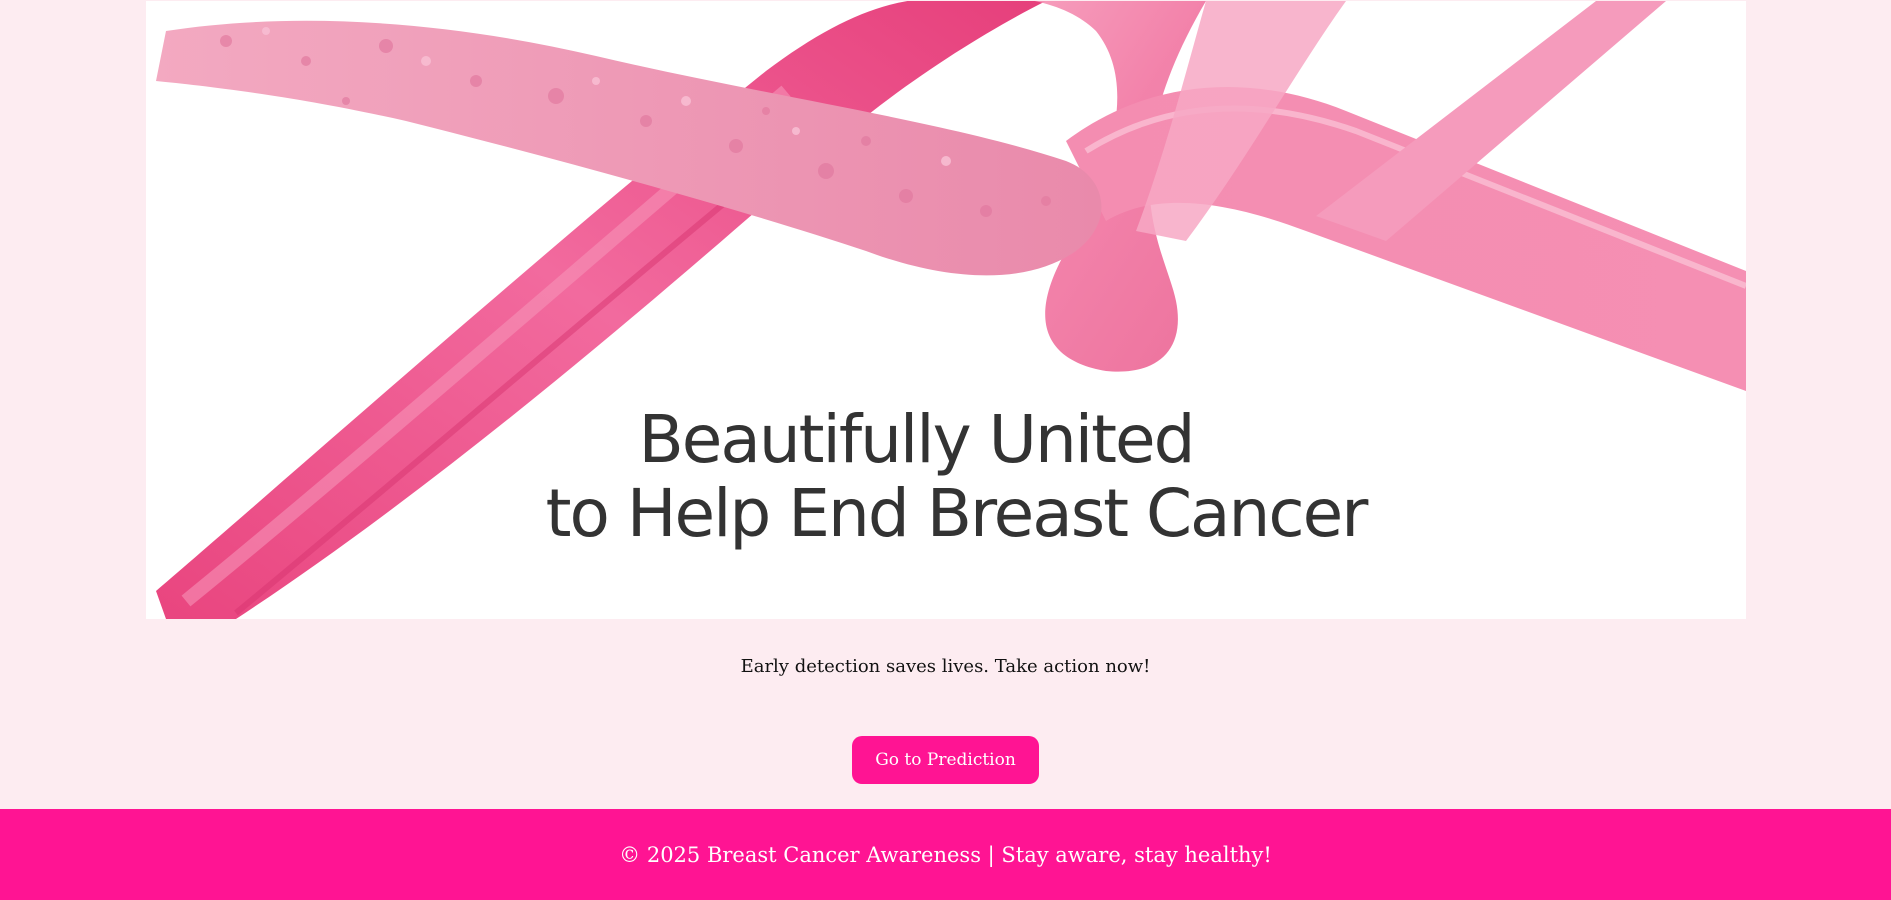  What do you see at coordinates (916, 439) in the screenshot?
I see `hero-headline-line1: Beautifully United` at bounding box center [916, 439].